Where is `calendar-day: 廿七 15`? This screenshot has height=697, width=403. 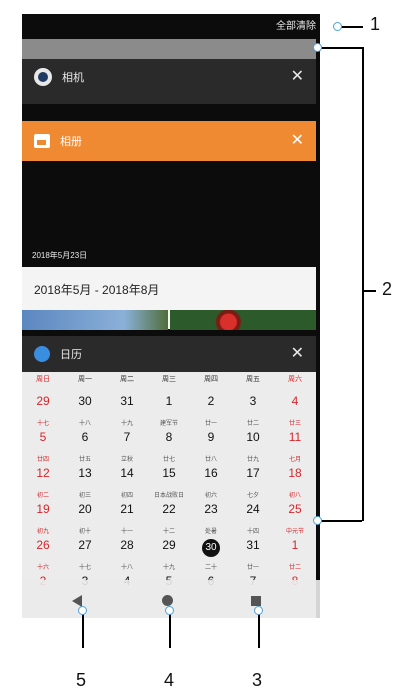 calendar-day: 廿七 15 is located at coordinates (169, 468).